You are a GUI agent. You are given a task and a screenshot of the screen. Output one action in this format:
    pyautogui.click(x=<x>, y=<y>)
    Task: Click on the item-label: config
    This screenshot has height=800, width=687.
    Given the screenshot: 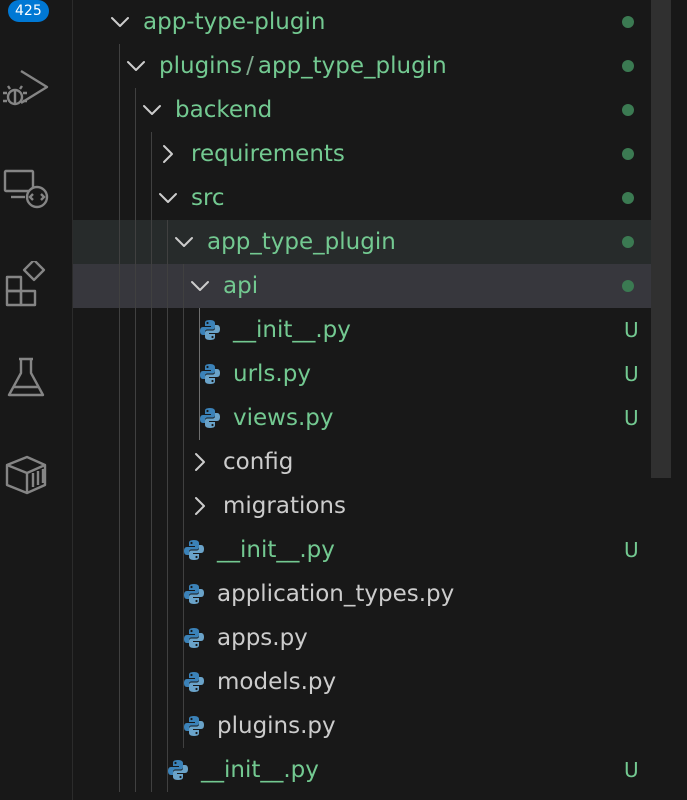 What is the action you would take?
    pyautogui.click(x=258, y=462)
    